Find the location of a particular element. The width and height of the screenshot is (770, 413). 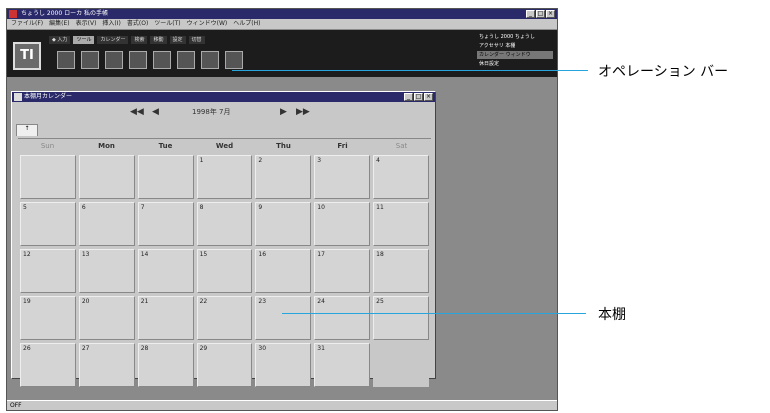

prev-month-button: ◀ is located at coordinates (155, 112).